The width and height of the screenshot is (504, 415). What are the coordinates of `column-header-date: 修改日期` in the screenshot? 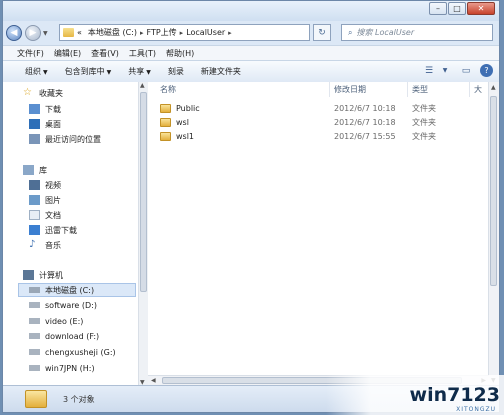 It's located at (369, 89).